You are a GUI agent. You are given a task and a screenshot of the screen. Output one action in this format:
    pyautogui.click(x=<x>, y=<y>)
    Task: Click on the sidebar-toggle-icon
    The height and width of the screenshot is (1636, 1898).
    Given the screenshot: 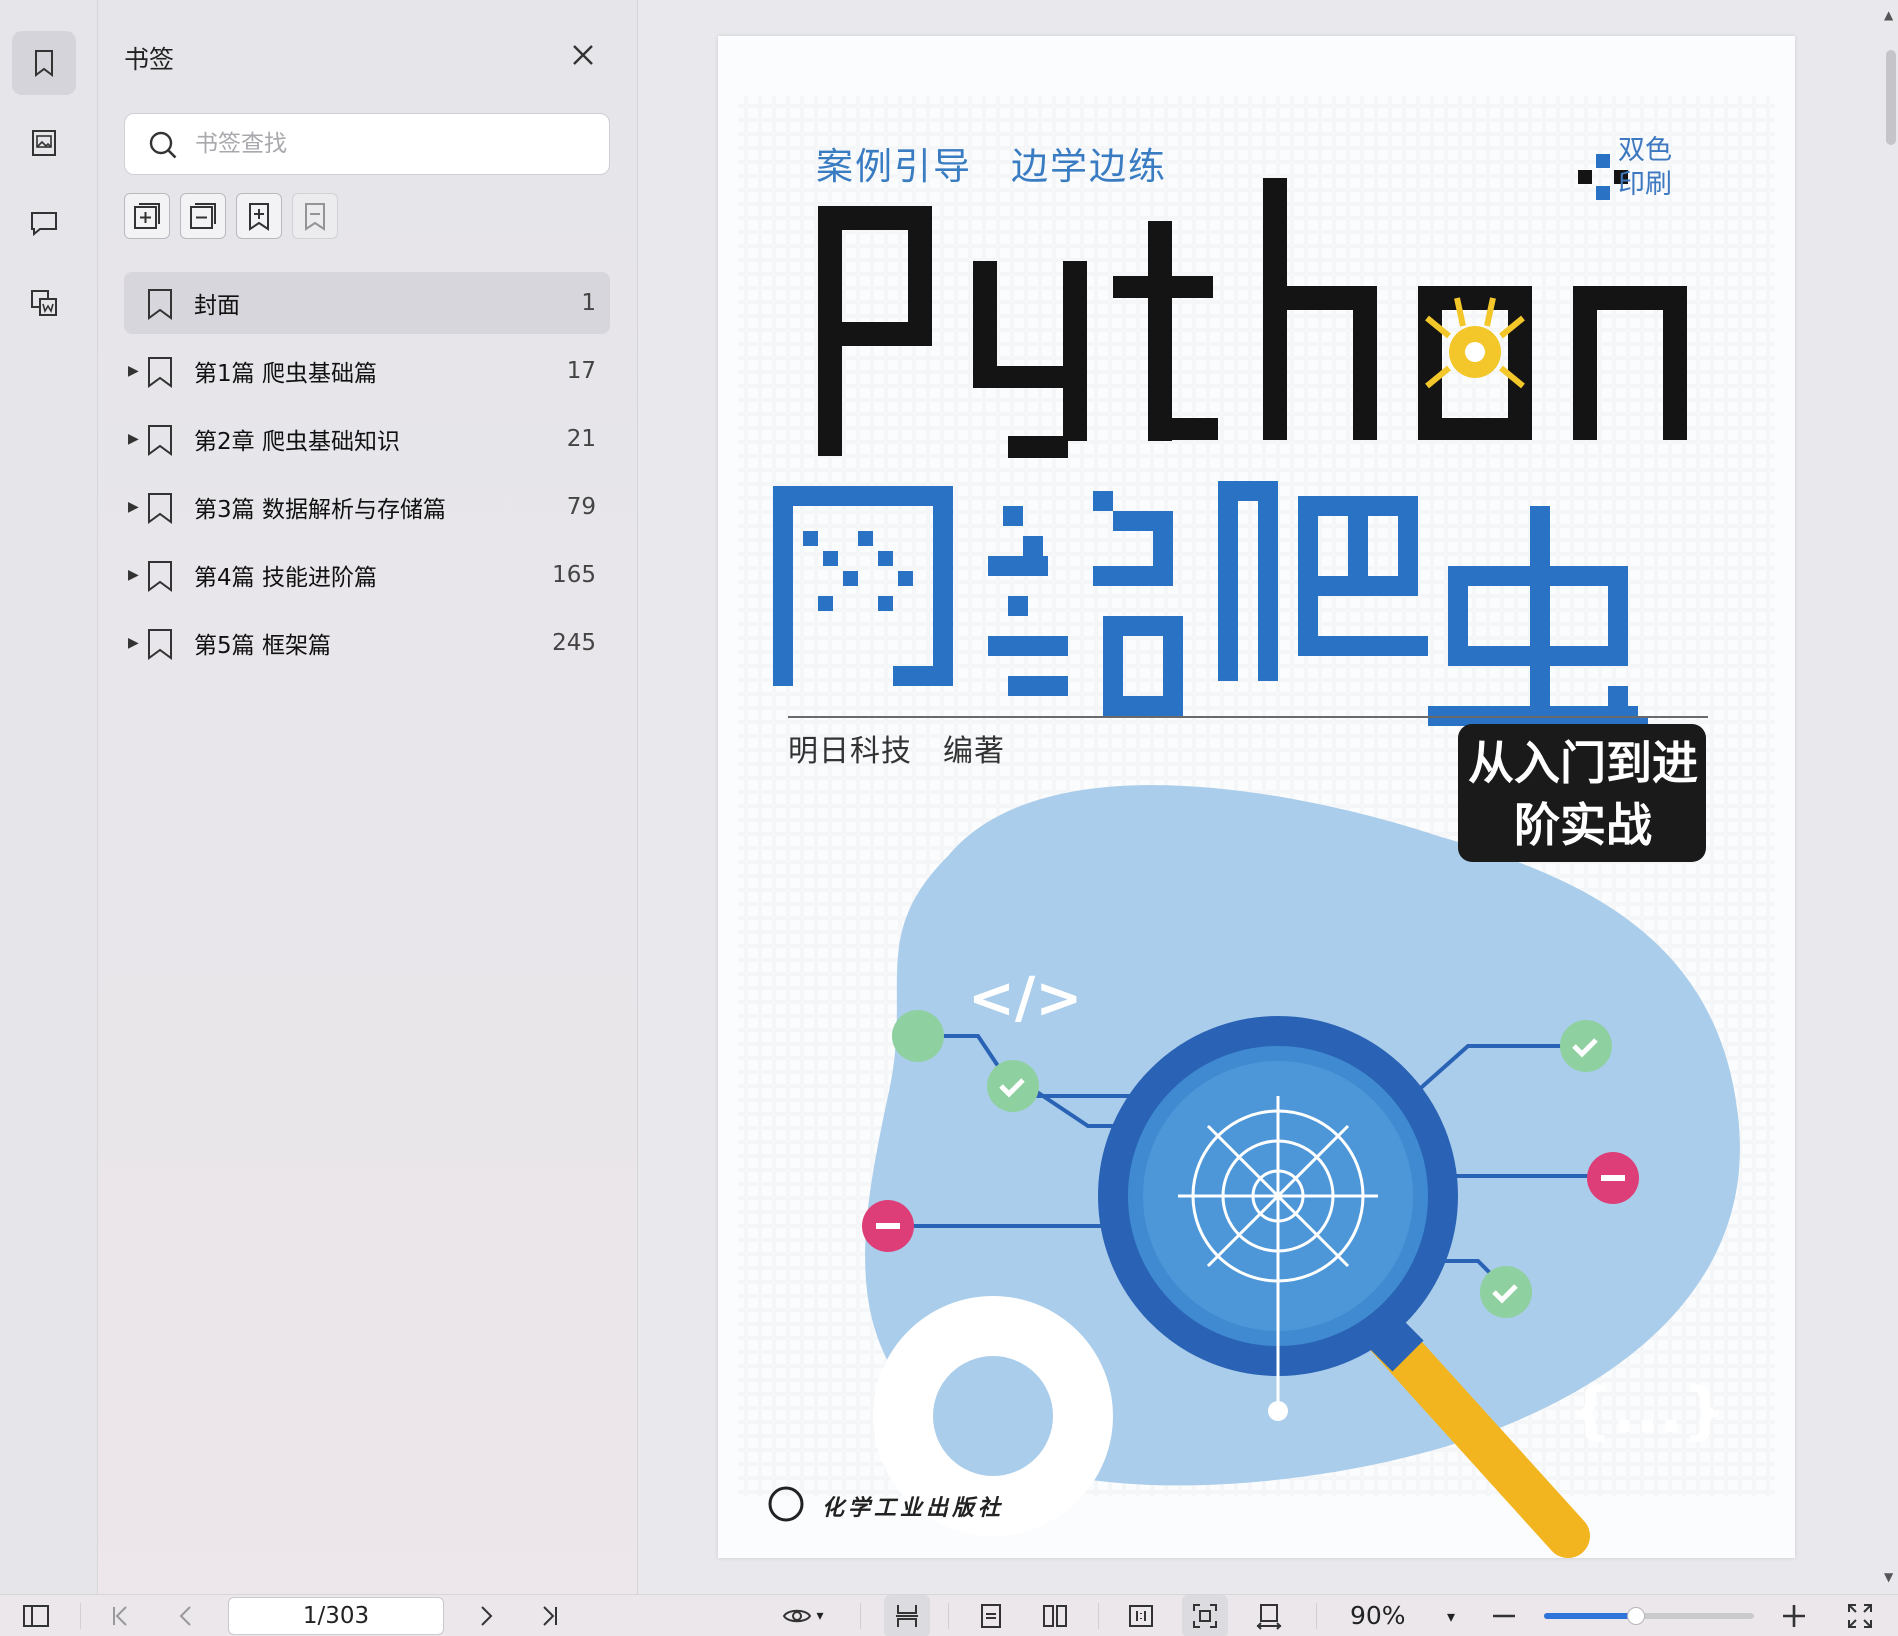 What is the action you would take?
    pyautogui.click(x=36, y=1616)
    